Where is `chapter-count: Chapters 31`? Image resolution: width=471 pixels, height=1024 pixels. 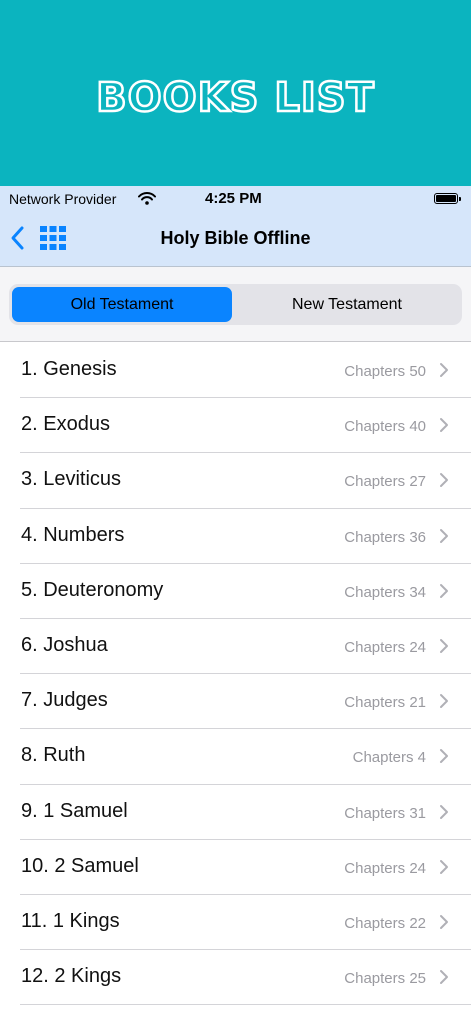 chapter-count: Chapters 31 is located at coordinates (385, 813).